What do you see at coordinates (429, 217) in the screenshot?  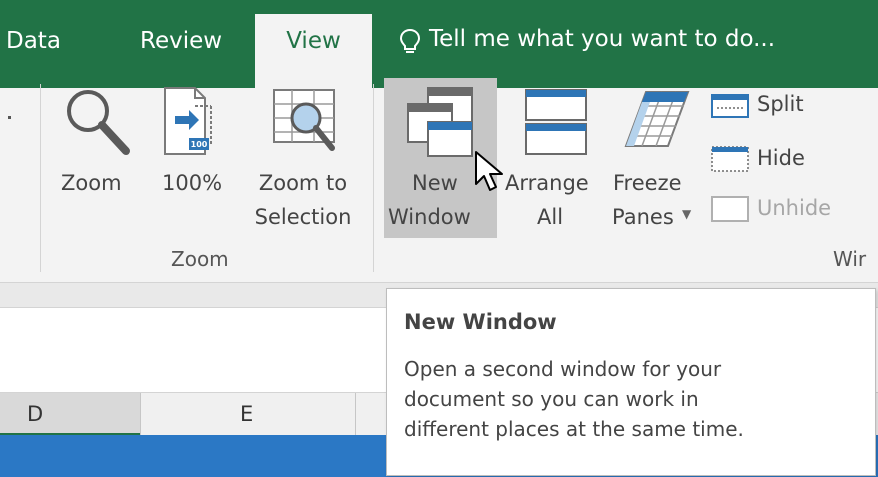 I see `new-window-label-line2: Window` at bounding box center [429, 217].